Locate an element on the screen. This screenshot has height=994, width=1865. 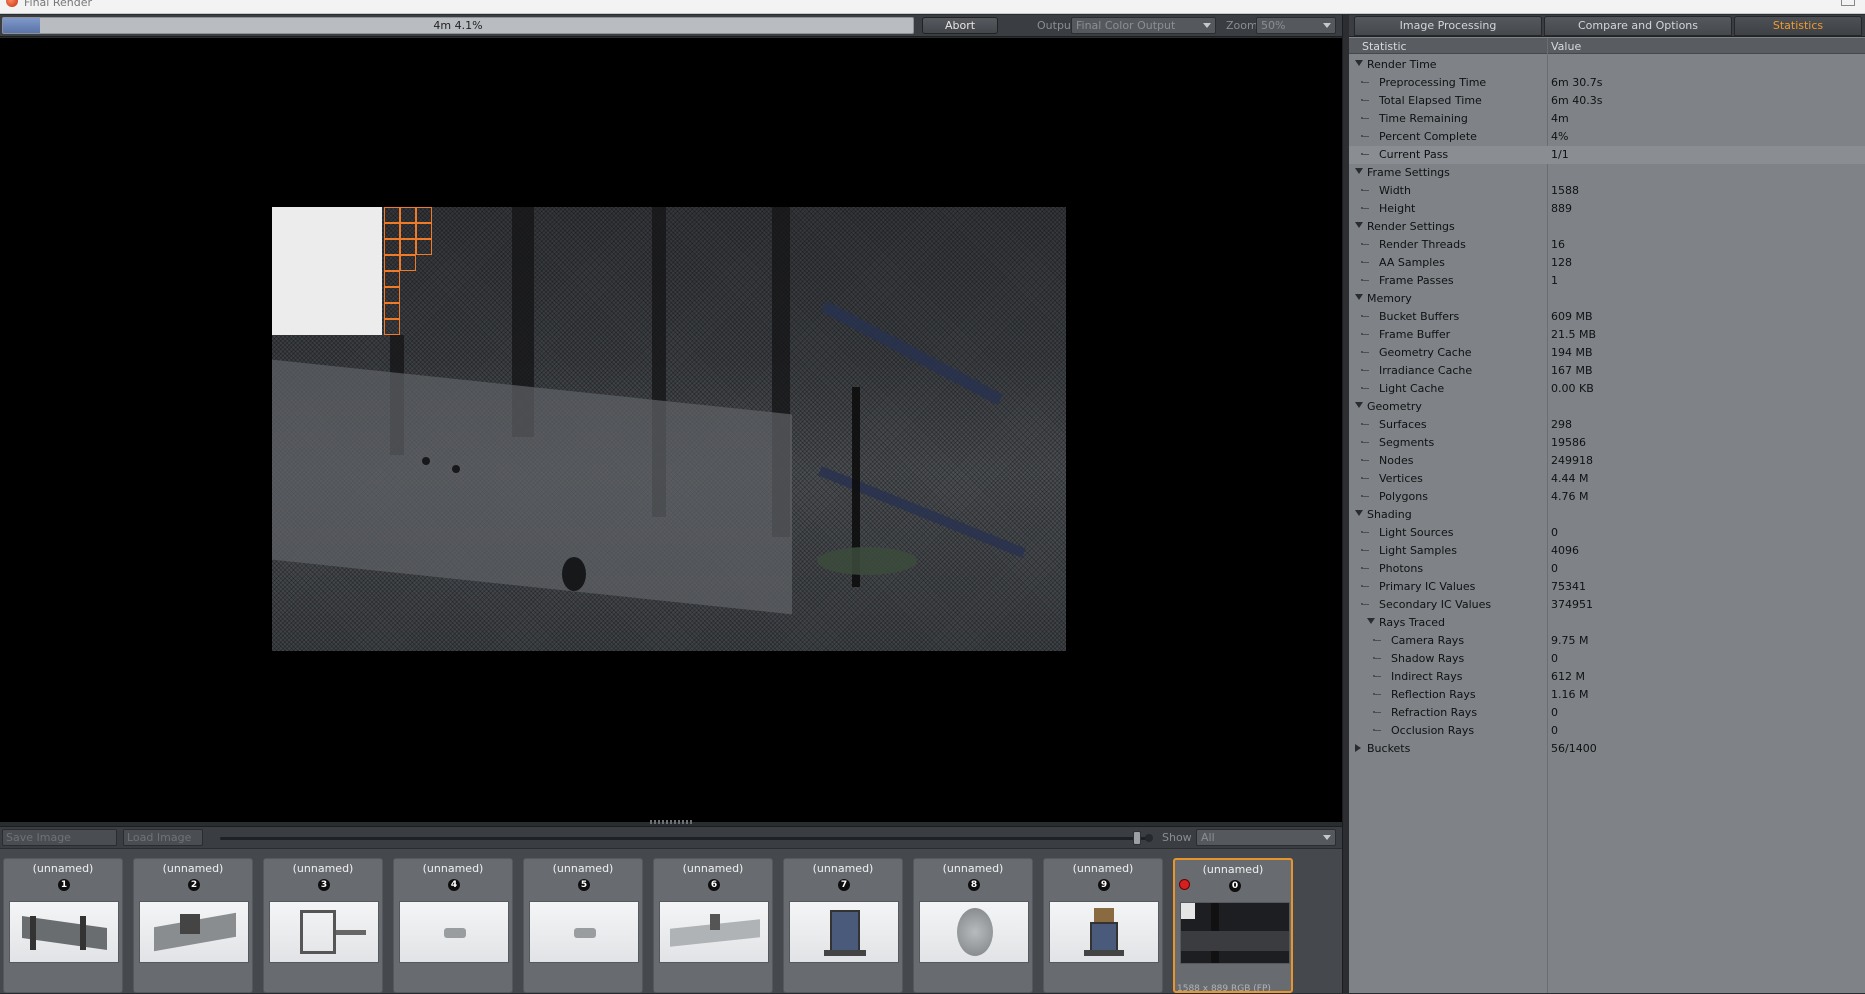
statistic-column-header: Statistic is located at coordinates (1384, 46).